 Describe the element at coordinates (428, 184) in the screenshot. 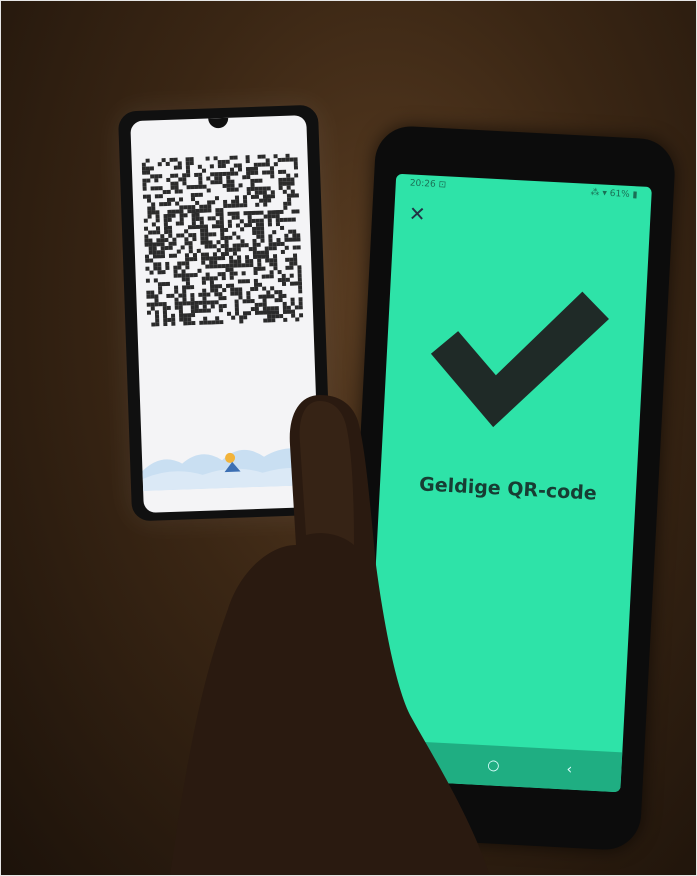

I see `status-time: 20:26 ⊡` at that location.